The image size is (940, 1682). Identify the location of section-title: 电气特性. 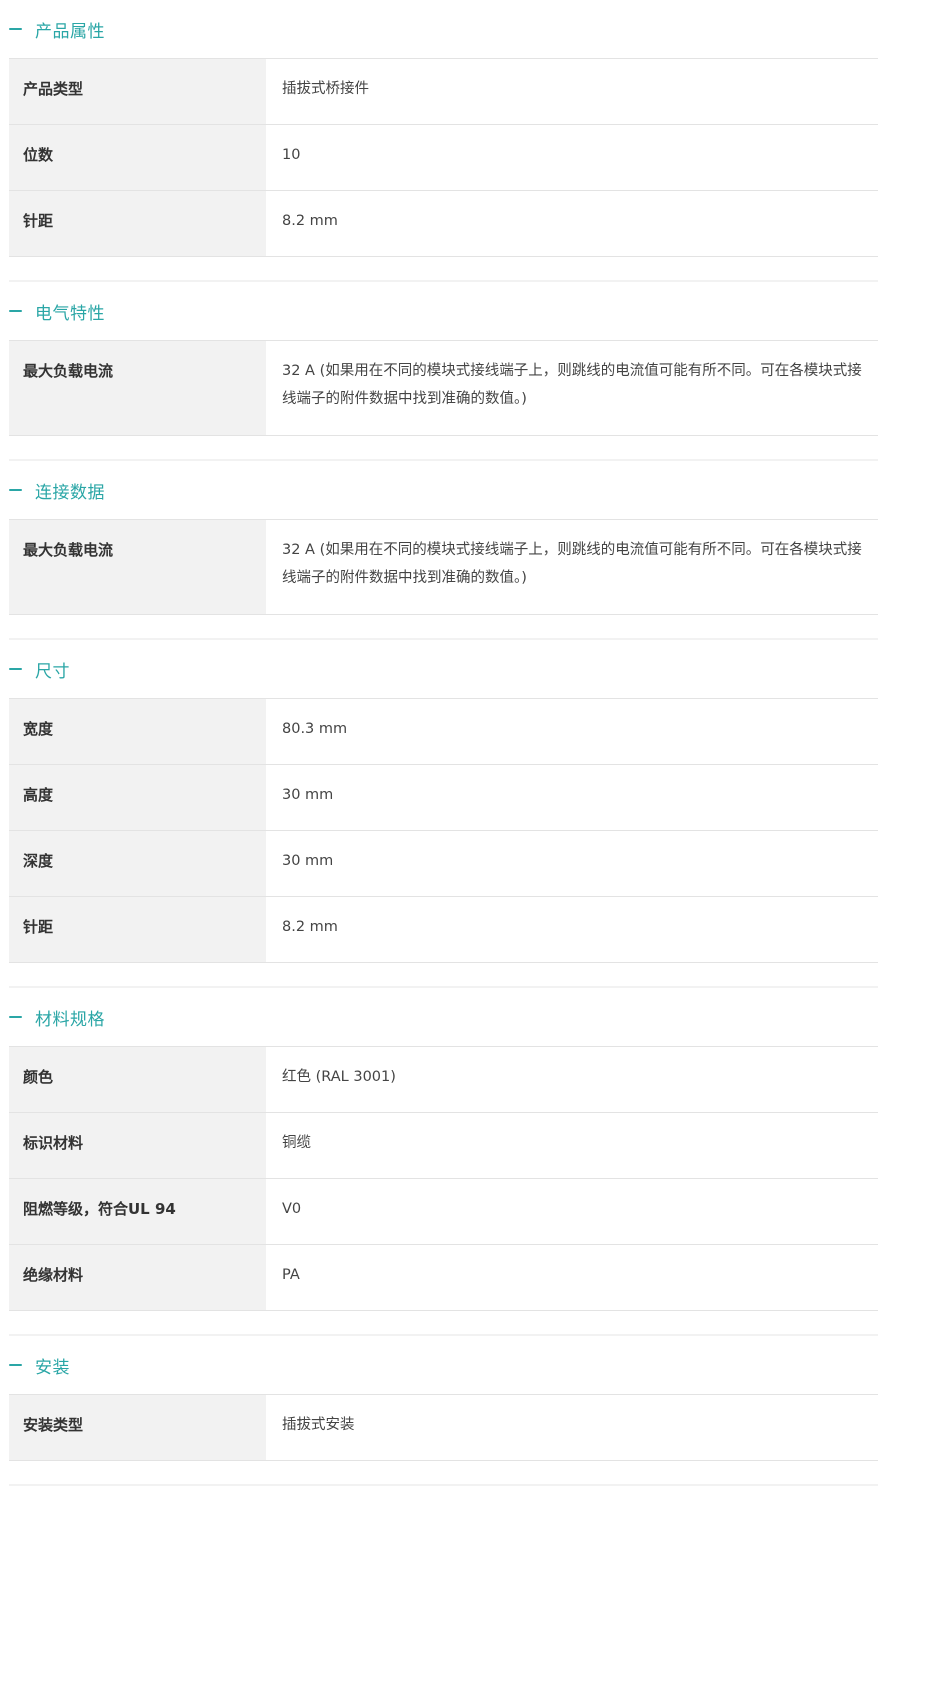
(70, 313).